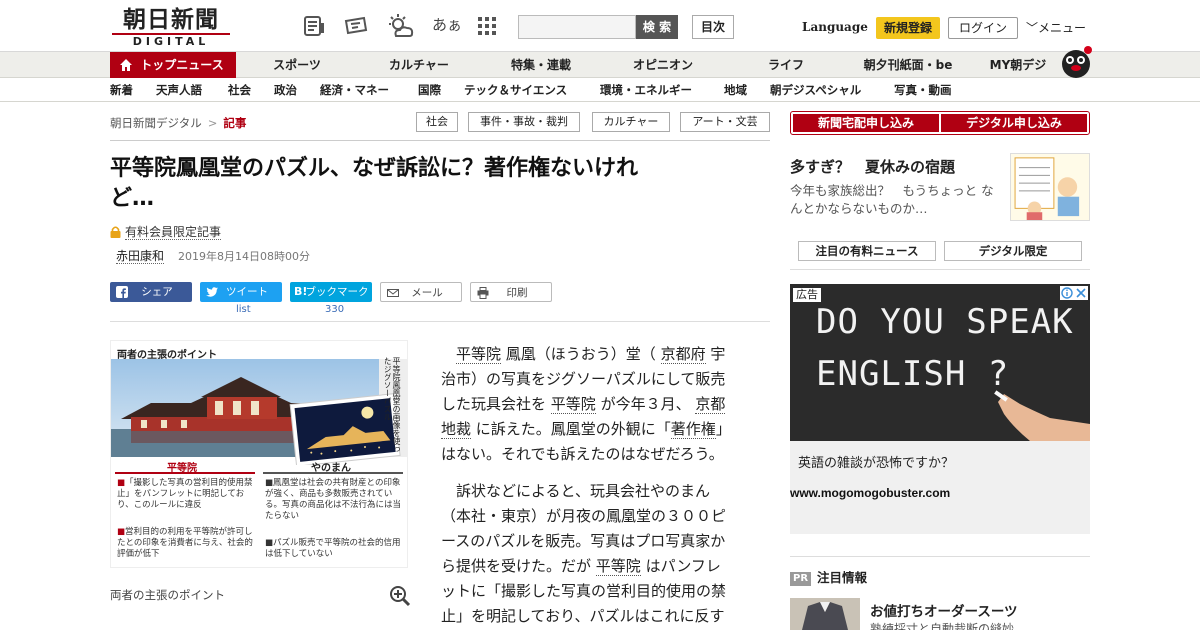  What do you see at coordinates (725, 122) in the screenshot?
I see `tag-art: アート・文芸` at bounding box center [725, 122].